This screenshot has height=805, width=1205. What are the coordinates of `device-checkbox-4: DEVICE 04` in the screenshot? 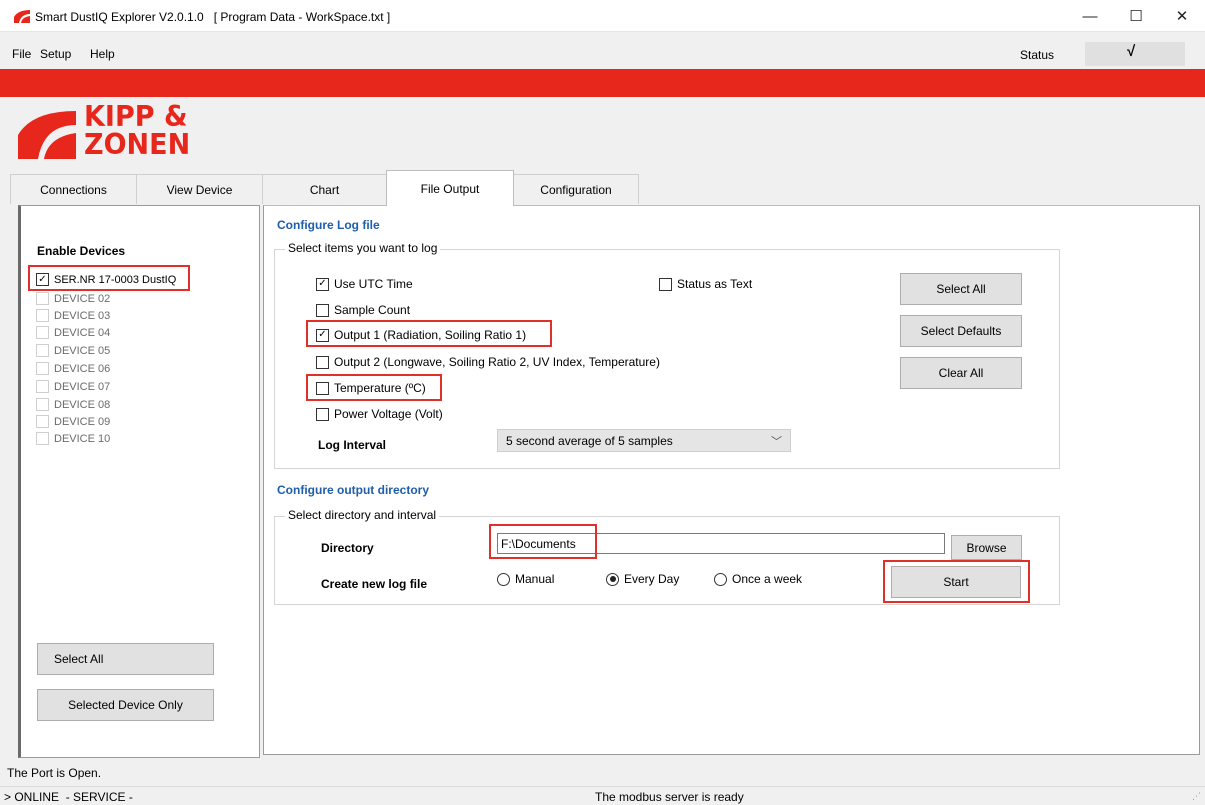 It's located at (73, 332).